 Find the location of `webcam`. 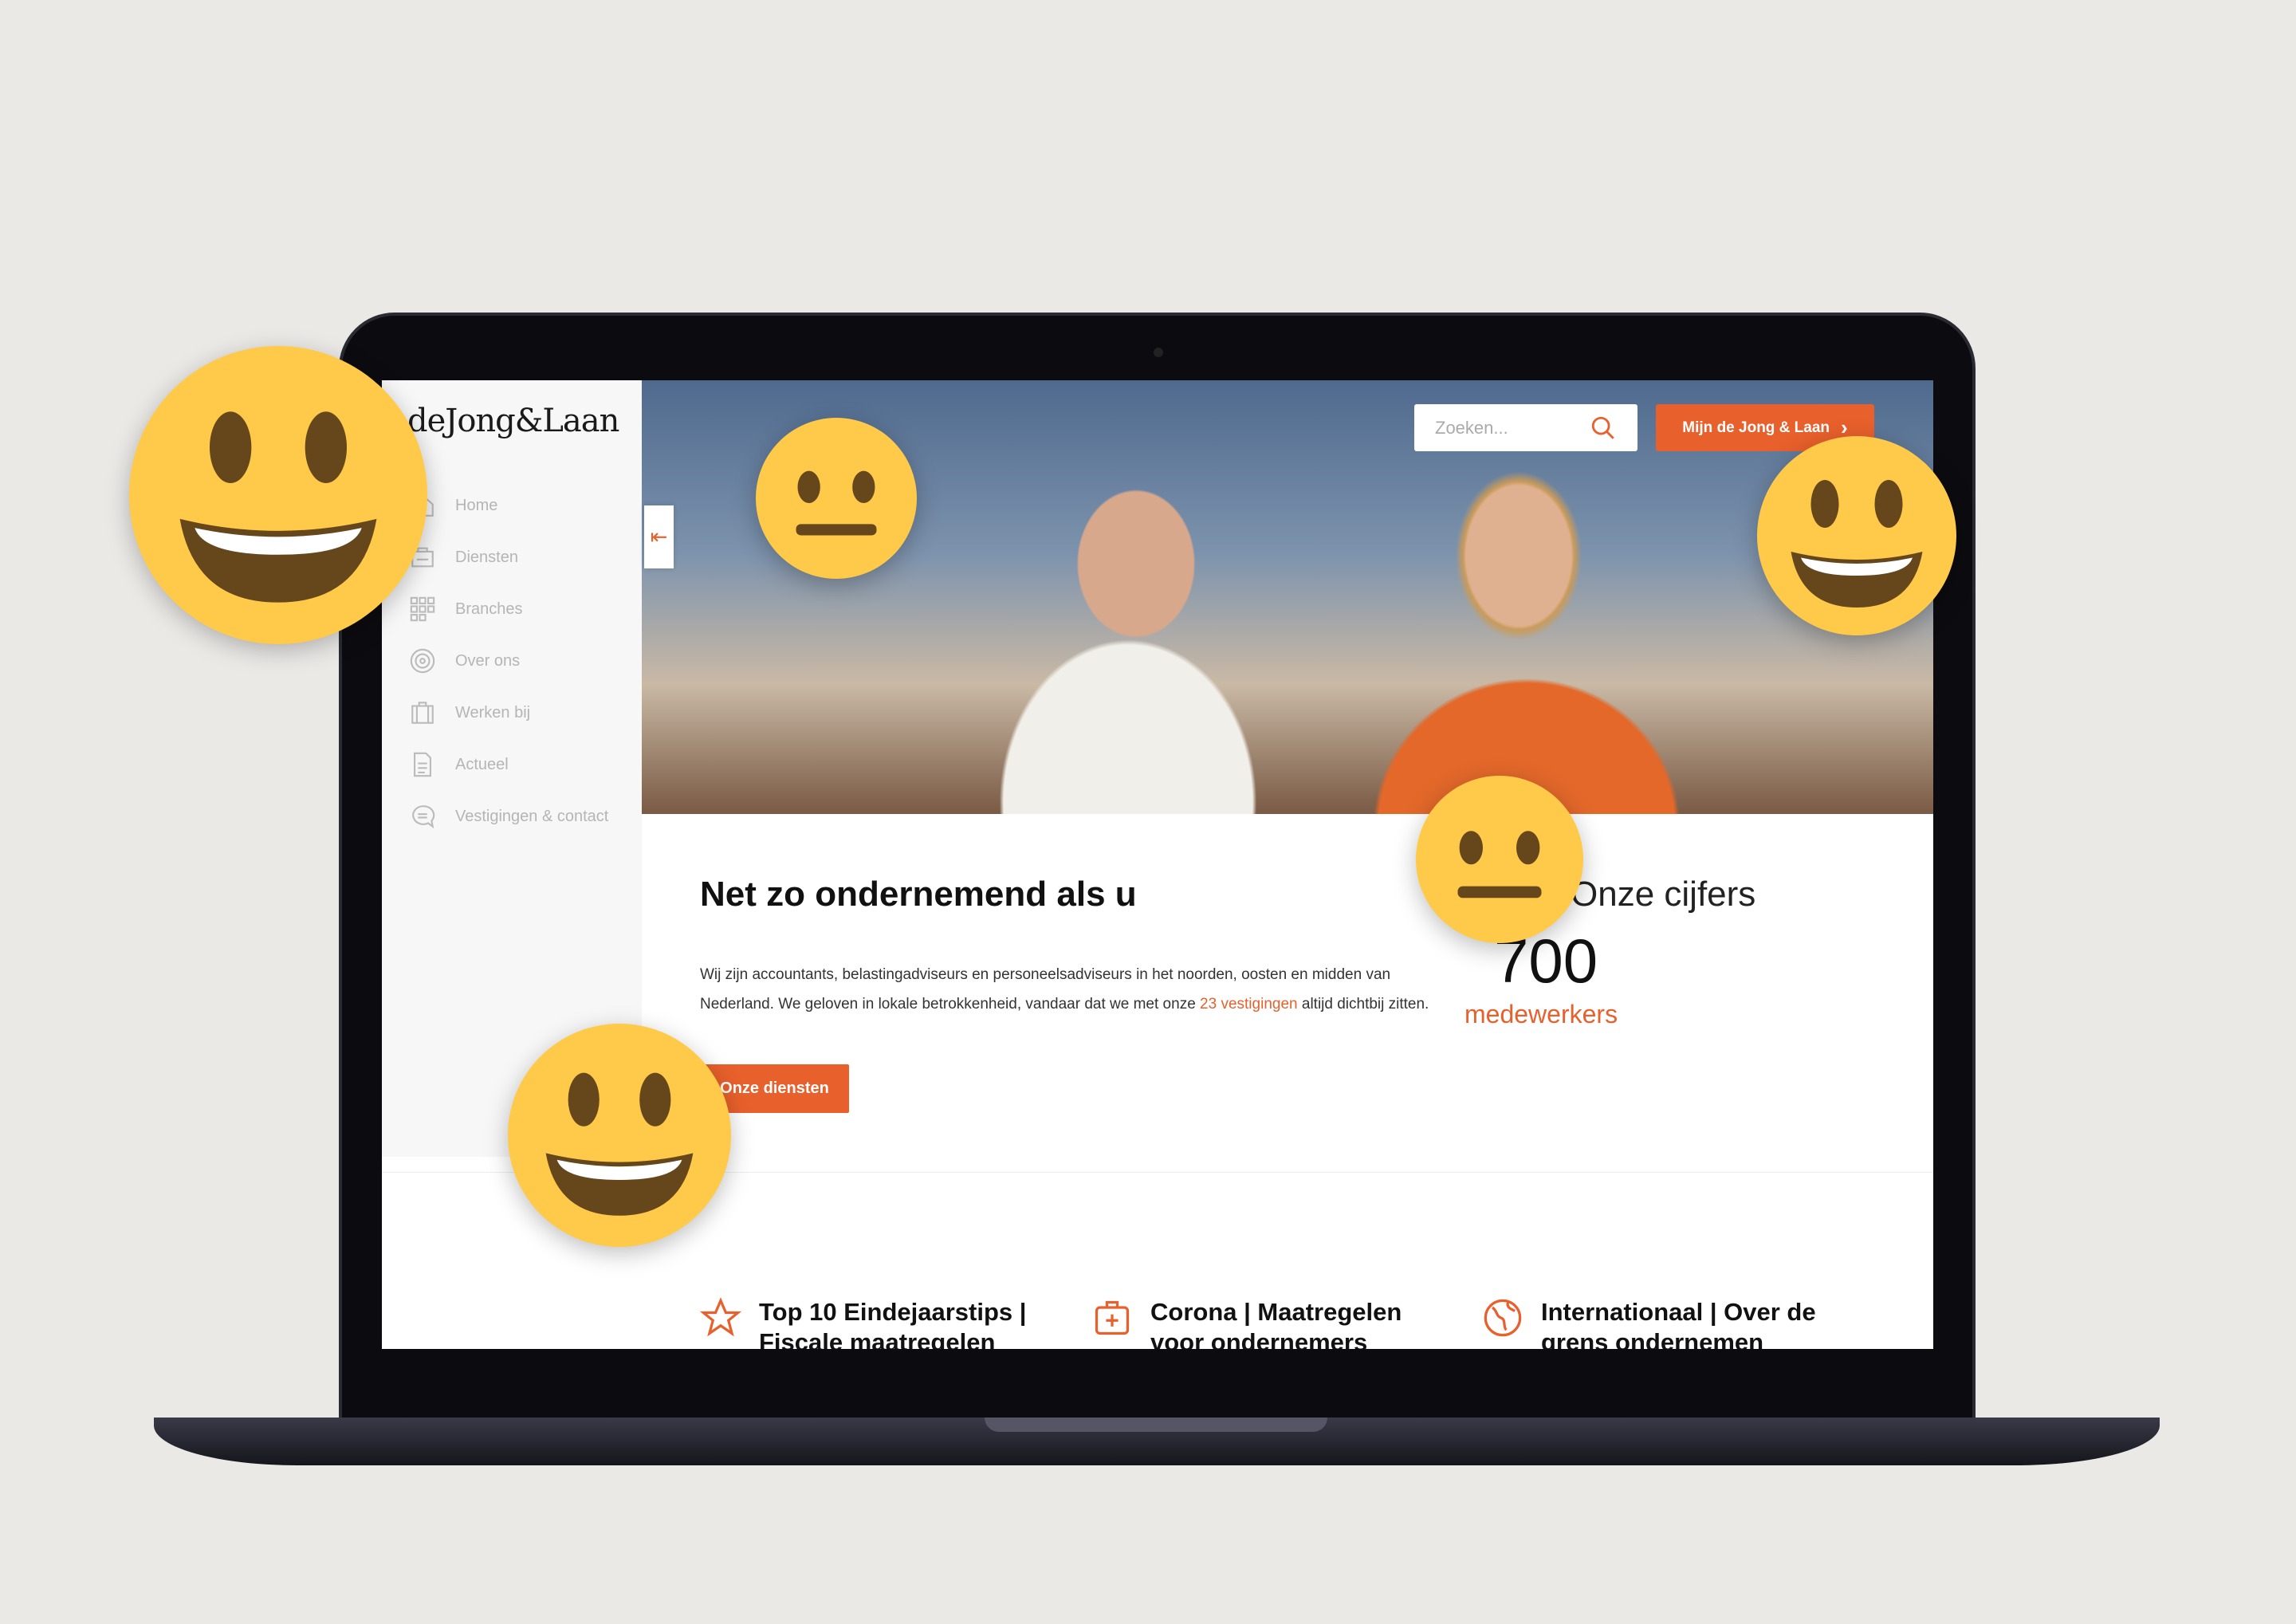

webcam is located at coordinates (1158, 353).